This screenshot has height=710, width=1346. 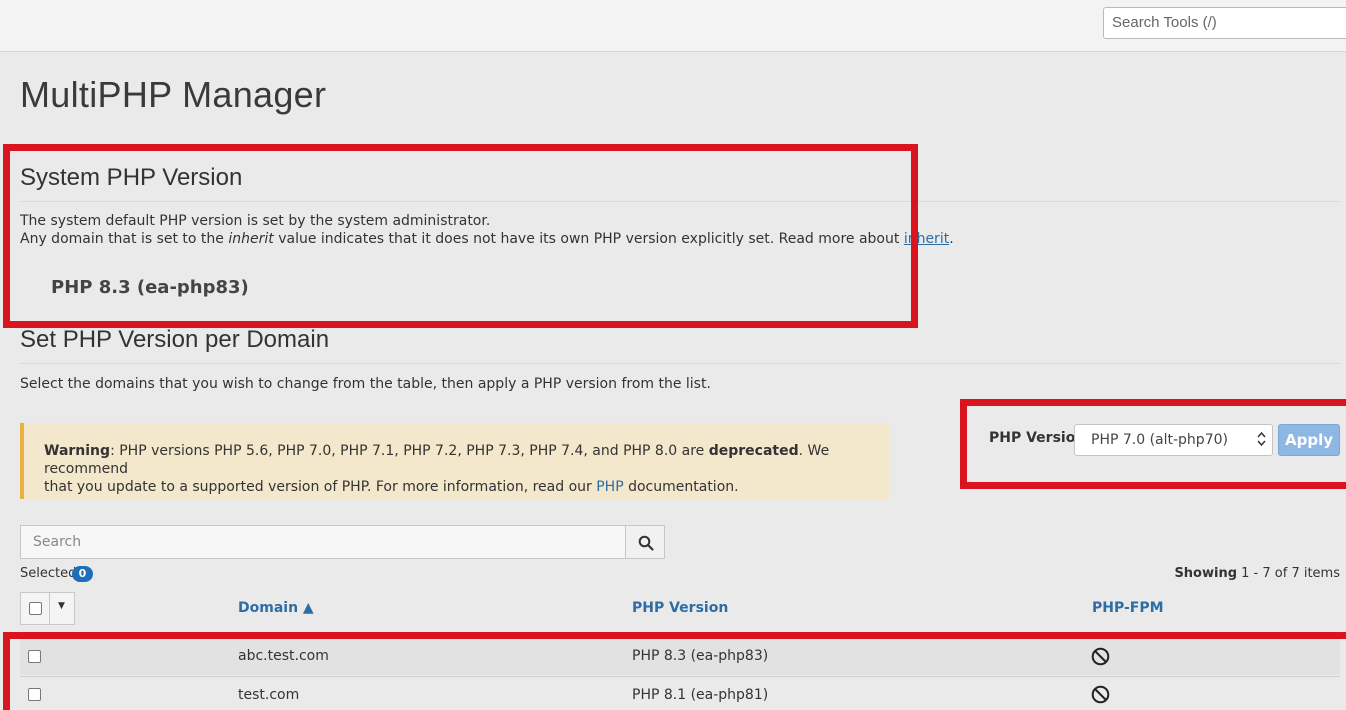 I want to click on table-row: abc.test.com PHP 8.3 (ea-php83), so click(x=680, y=656).